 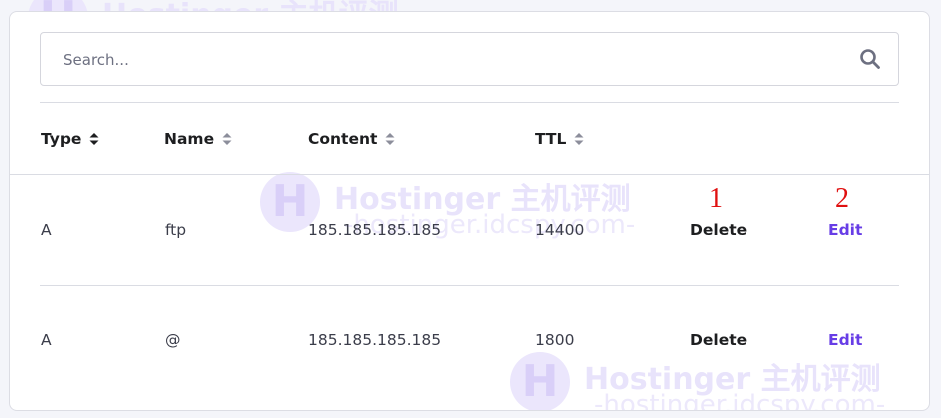 What do you see at coordinates (716, 198) in the screenshot?
I see `annotation-marker-delete: 1` at bounding box center [716, 198].